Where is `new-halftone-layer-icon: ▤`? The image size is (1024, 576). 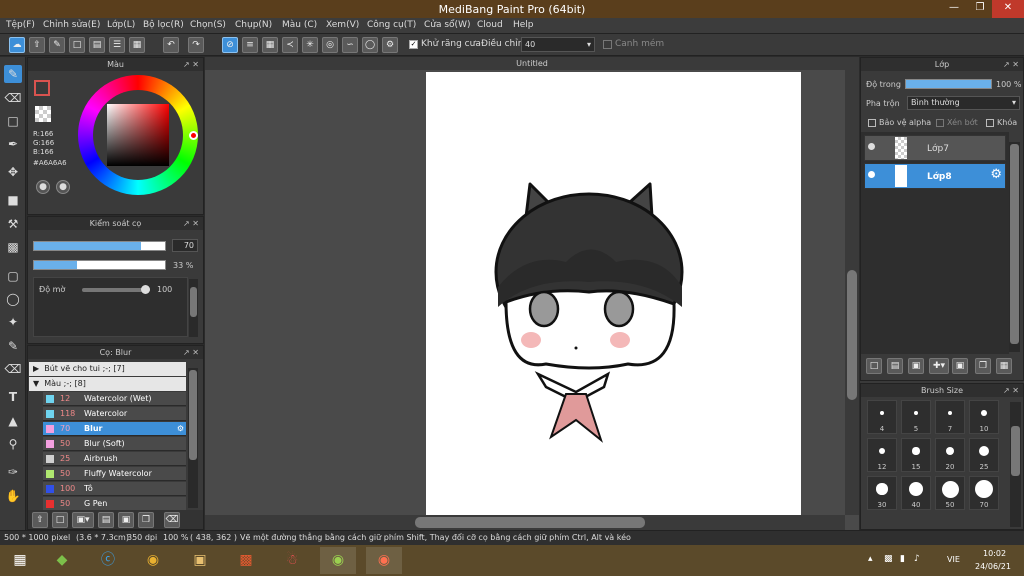
new-halftone-layer-icon: ▤ is located at coordinates (895, 366).